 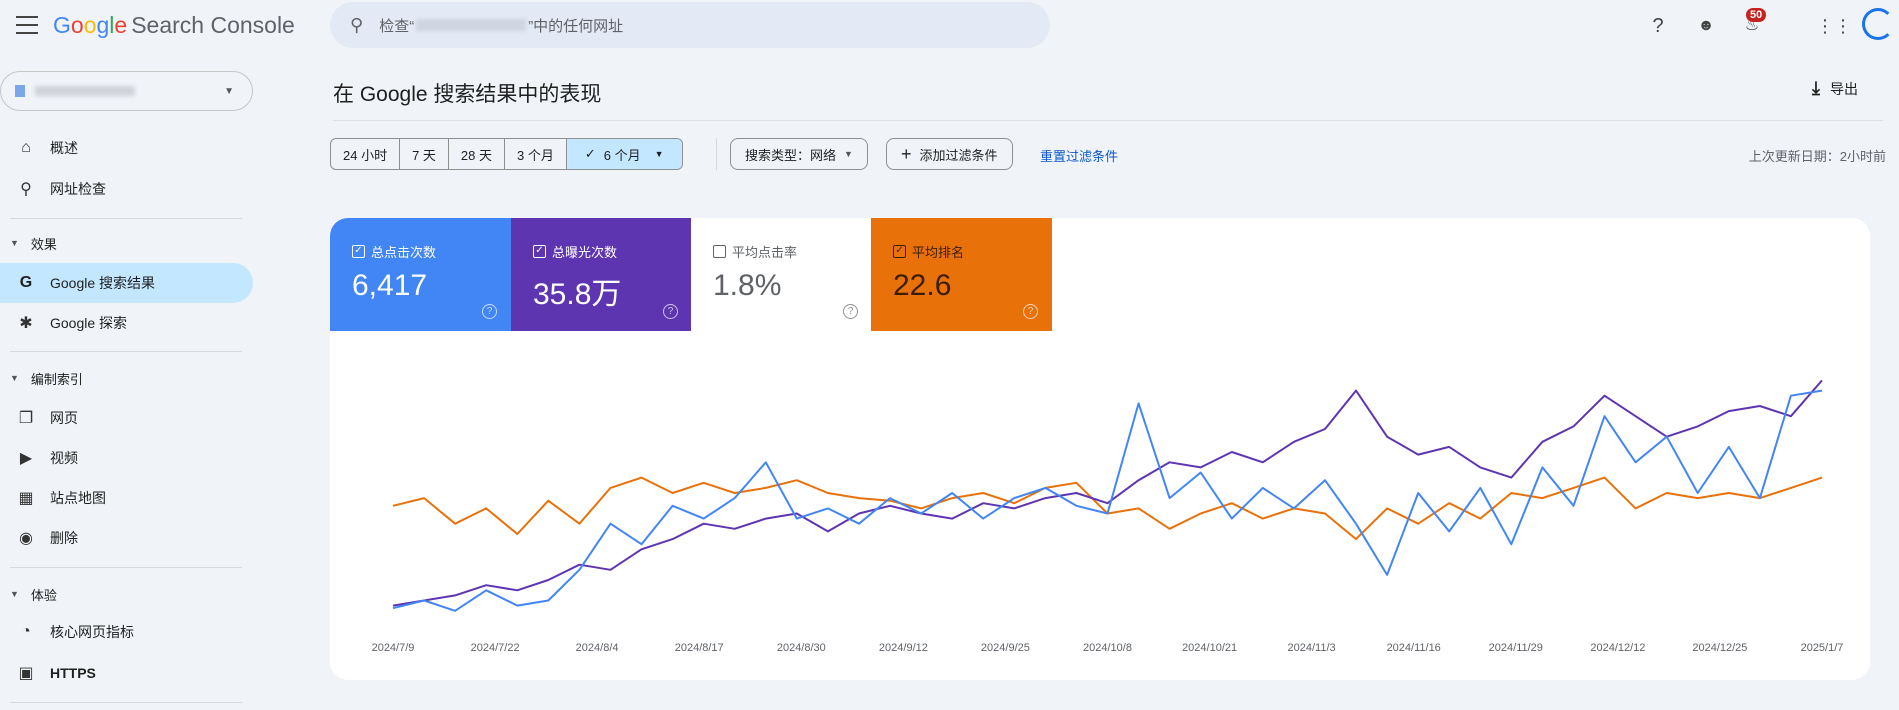 What do you see at coordinates (26, 147) in the screenshot?
I see `home-icon: ⌂` at bounding box center [26, 147].